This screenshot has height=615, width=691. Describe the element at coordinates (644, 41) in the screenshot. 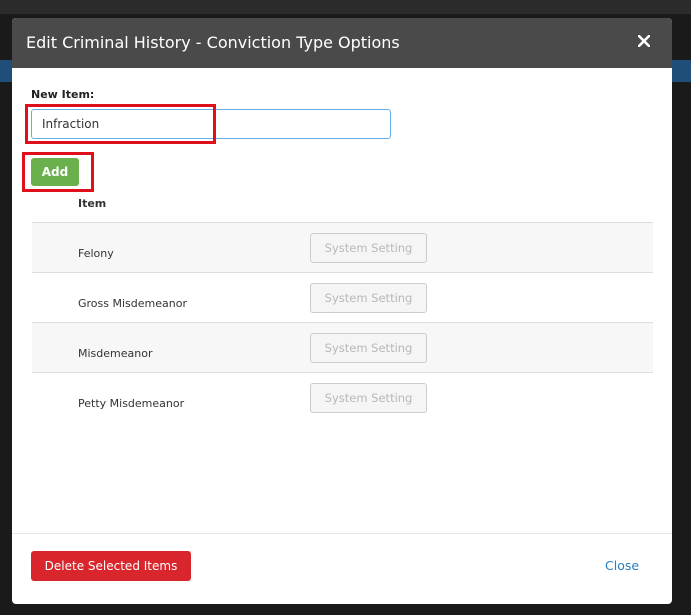

I see `close-icon` at that location.